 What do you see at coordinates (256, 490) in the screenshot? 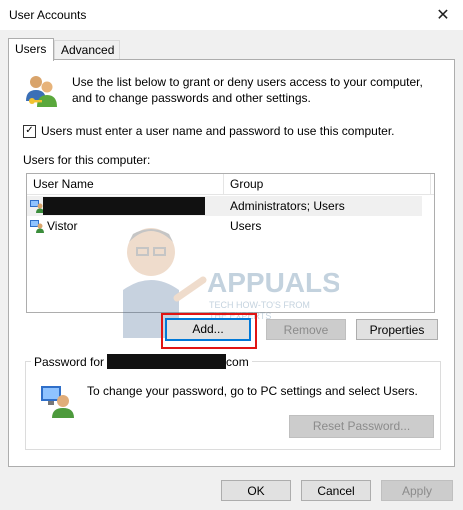
I see `ok-button: OK` at bounding box center [256, 490].